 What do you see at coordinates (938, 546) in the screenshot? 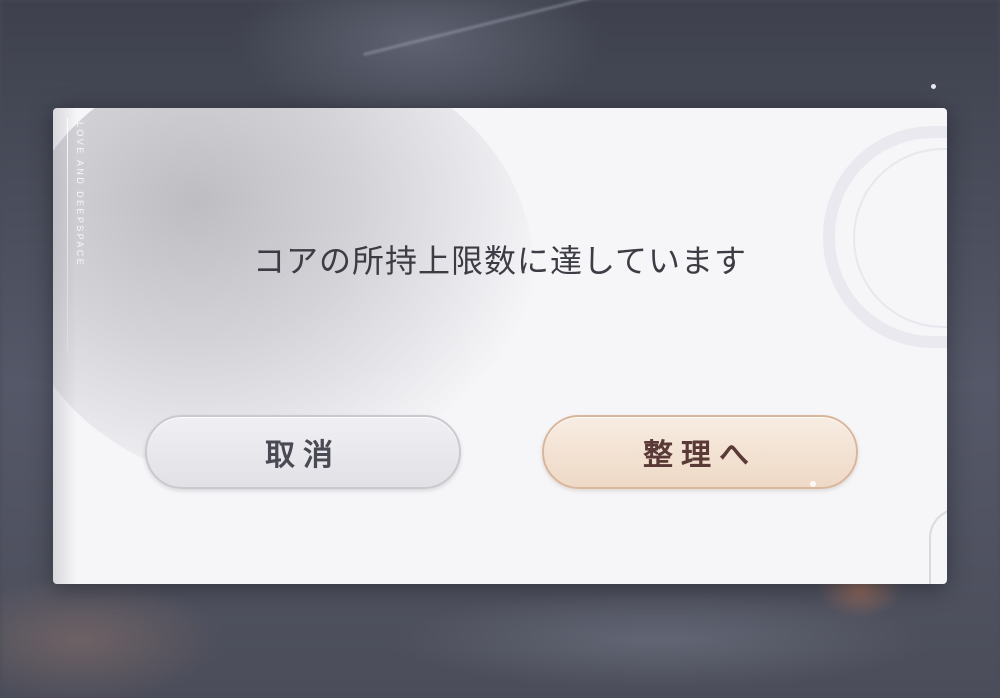
I see `decorative-corner-arc` at bounding box center [938, 546].